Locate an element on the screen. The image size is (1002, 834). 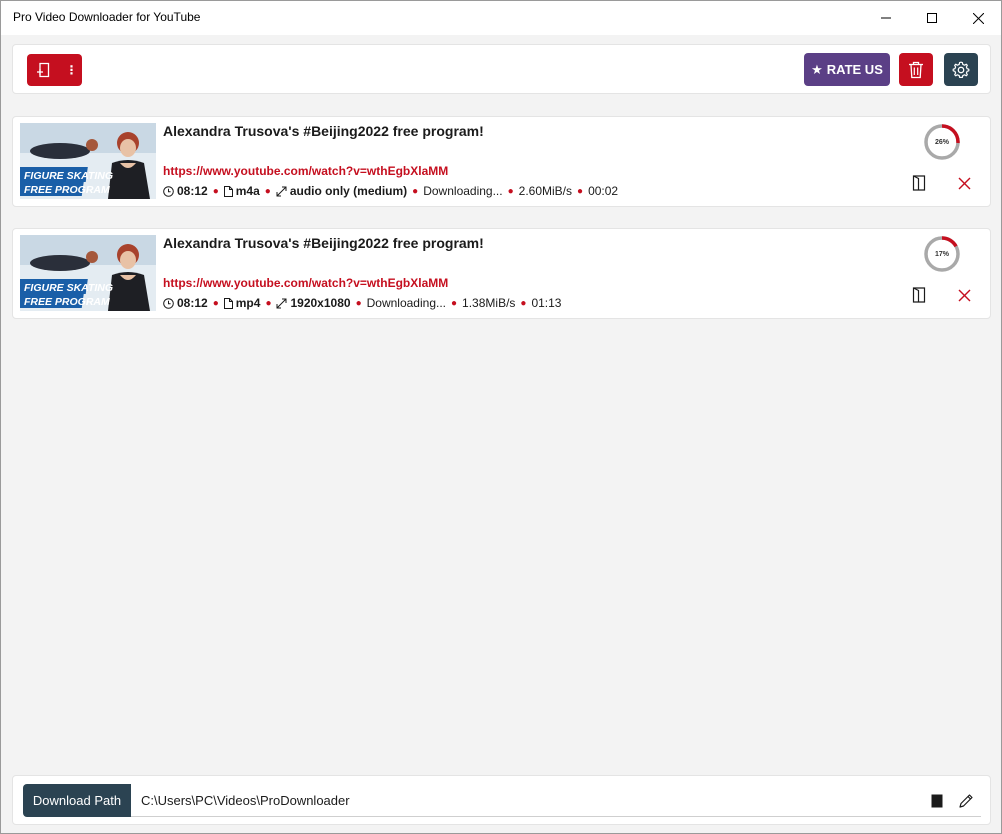
rate-us-button: ★ RATE US is located at coordinates (847, 69).